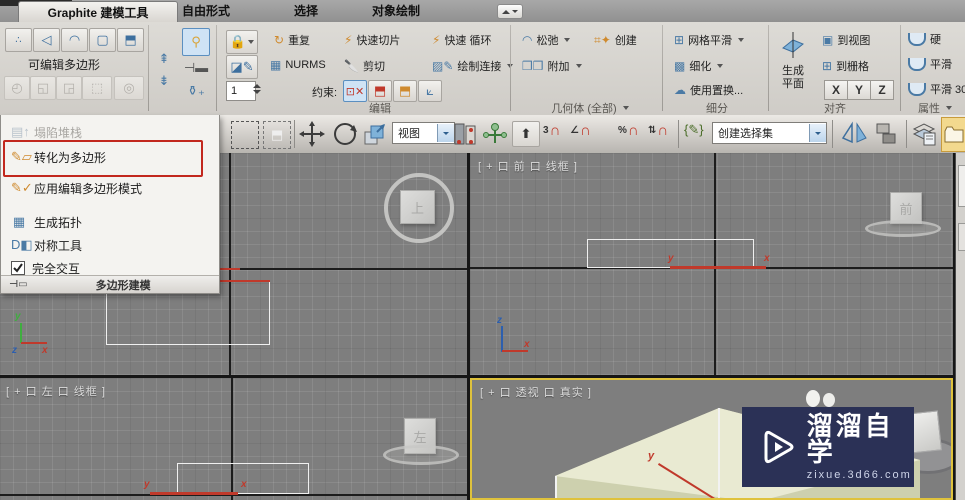 This screenshot has width=965, height=500. What do you see at coordinates (709, 40) in the screenshot?
I see `meshsmooth-button: ⊞ 网格平滑` at bounding box center [709, 40].